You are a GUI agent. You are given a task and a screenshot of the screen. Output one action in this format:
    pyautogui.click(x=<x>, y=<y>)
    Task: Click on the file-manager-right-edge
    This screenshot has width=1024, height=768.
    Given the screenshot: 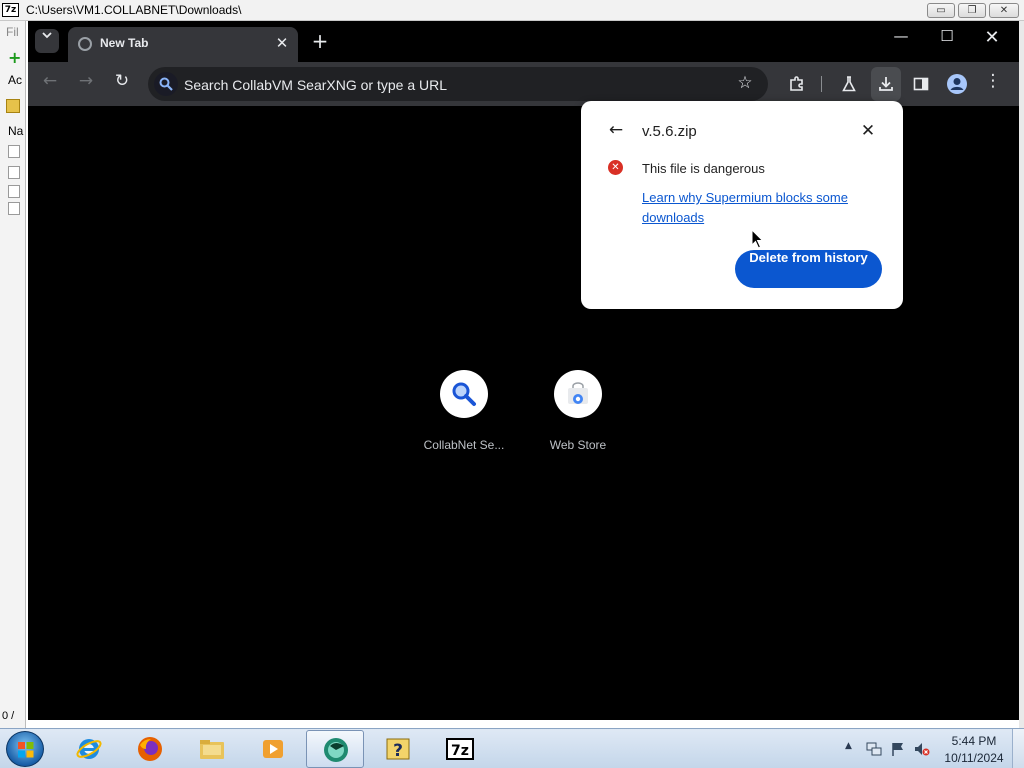 What is the action you would take?
    pyautogui.click(x=1021, y=375)
    